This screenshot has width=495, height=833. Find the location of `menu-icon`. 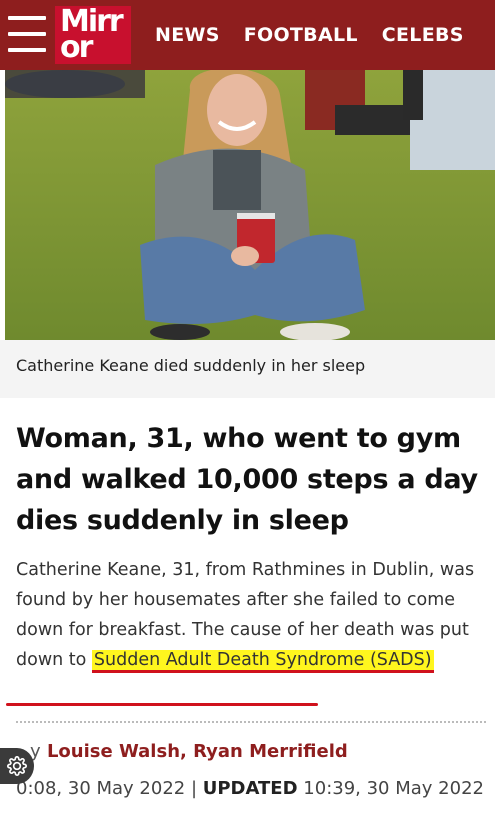

menu-icon is located at coordinates (27, 34).